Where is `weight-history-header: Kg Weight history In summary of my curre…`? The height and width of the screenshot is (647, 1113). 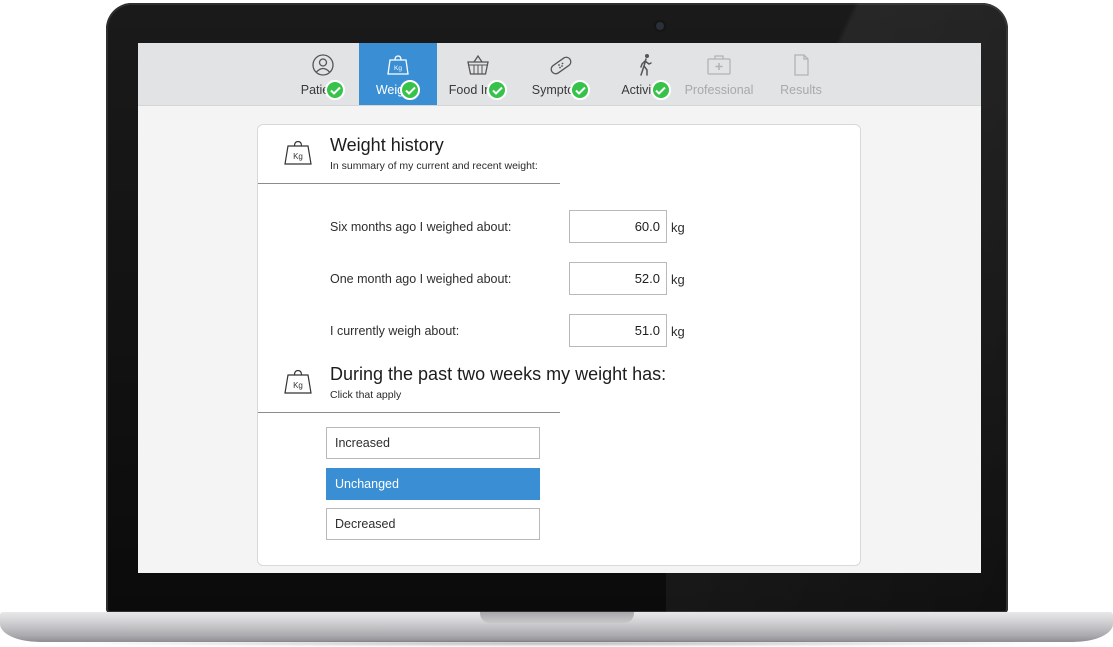 weight-history-header: Kg Weight history In summary of my curre… is located at coordinates (409, 154).